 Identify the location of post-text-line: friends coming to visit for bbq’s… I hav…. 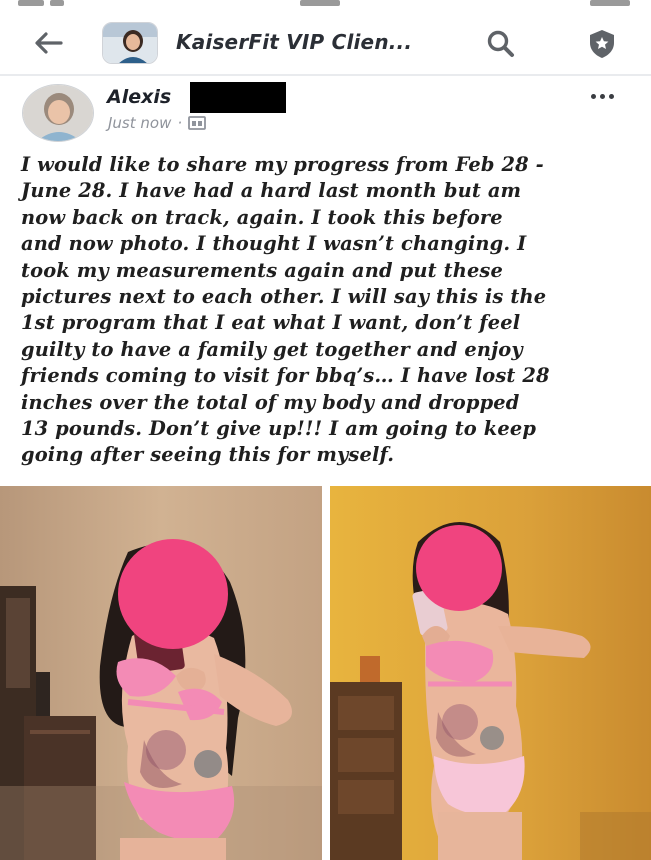
(285, 376).